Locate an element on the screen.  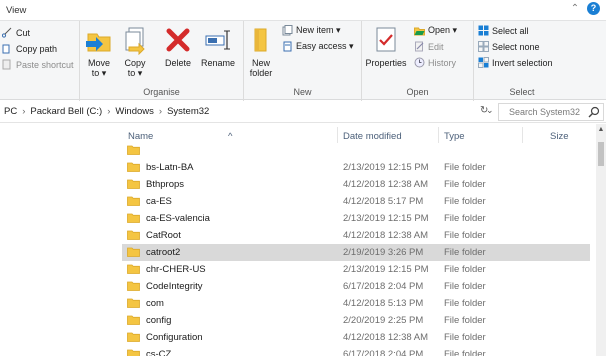
sort-ascending-icon: ^ is located at coordinates (230, 136).